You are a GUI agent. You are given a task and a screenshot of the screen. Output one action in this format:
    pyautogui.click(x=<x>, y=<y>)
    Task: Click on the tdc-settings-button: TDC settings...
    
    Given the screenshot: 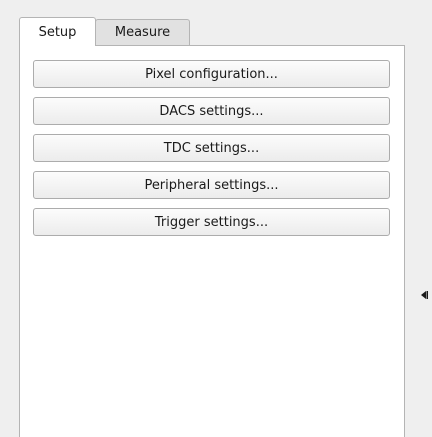 What is the action you would take?
    pyautogui.click(x=211, y=148)
    